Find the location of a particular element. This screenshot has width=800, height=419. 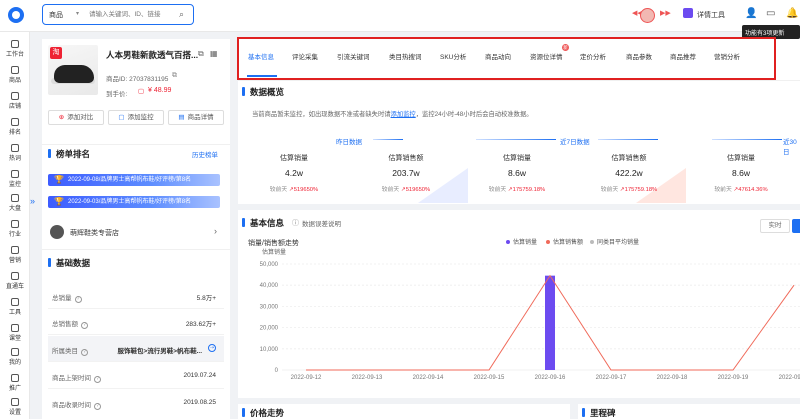

y-tick-label: 50,000 is located at coordinates (269, 265).